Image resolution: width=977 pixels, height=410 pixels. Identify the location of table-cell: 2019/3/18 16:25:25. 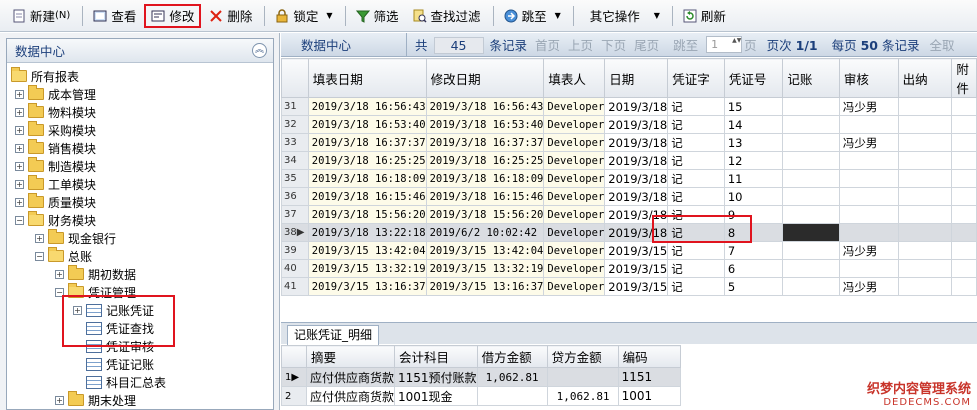
(367, 160).